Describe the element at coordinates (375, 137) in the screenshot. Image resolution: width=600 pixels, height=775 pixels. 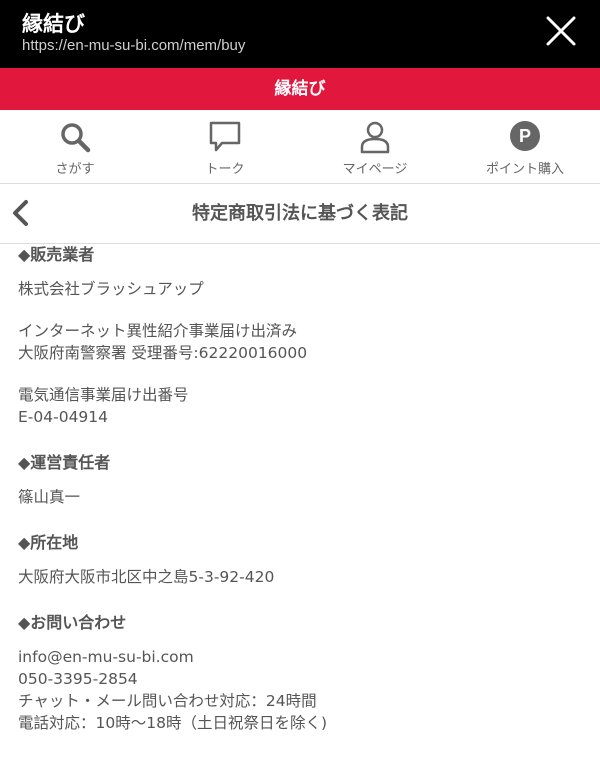
I see `person-icon` at that location.